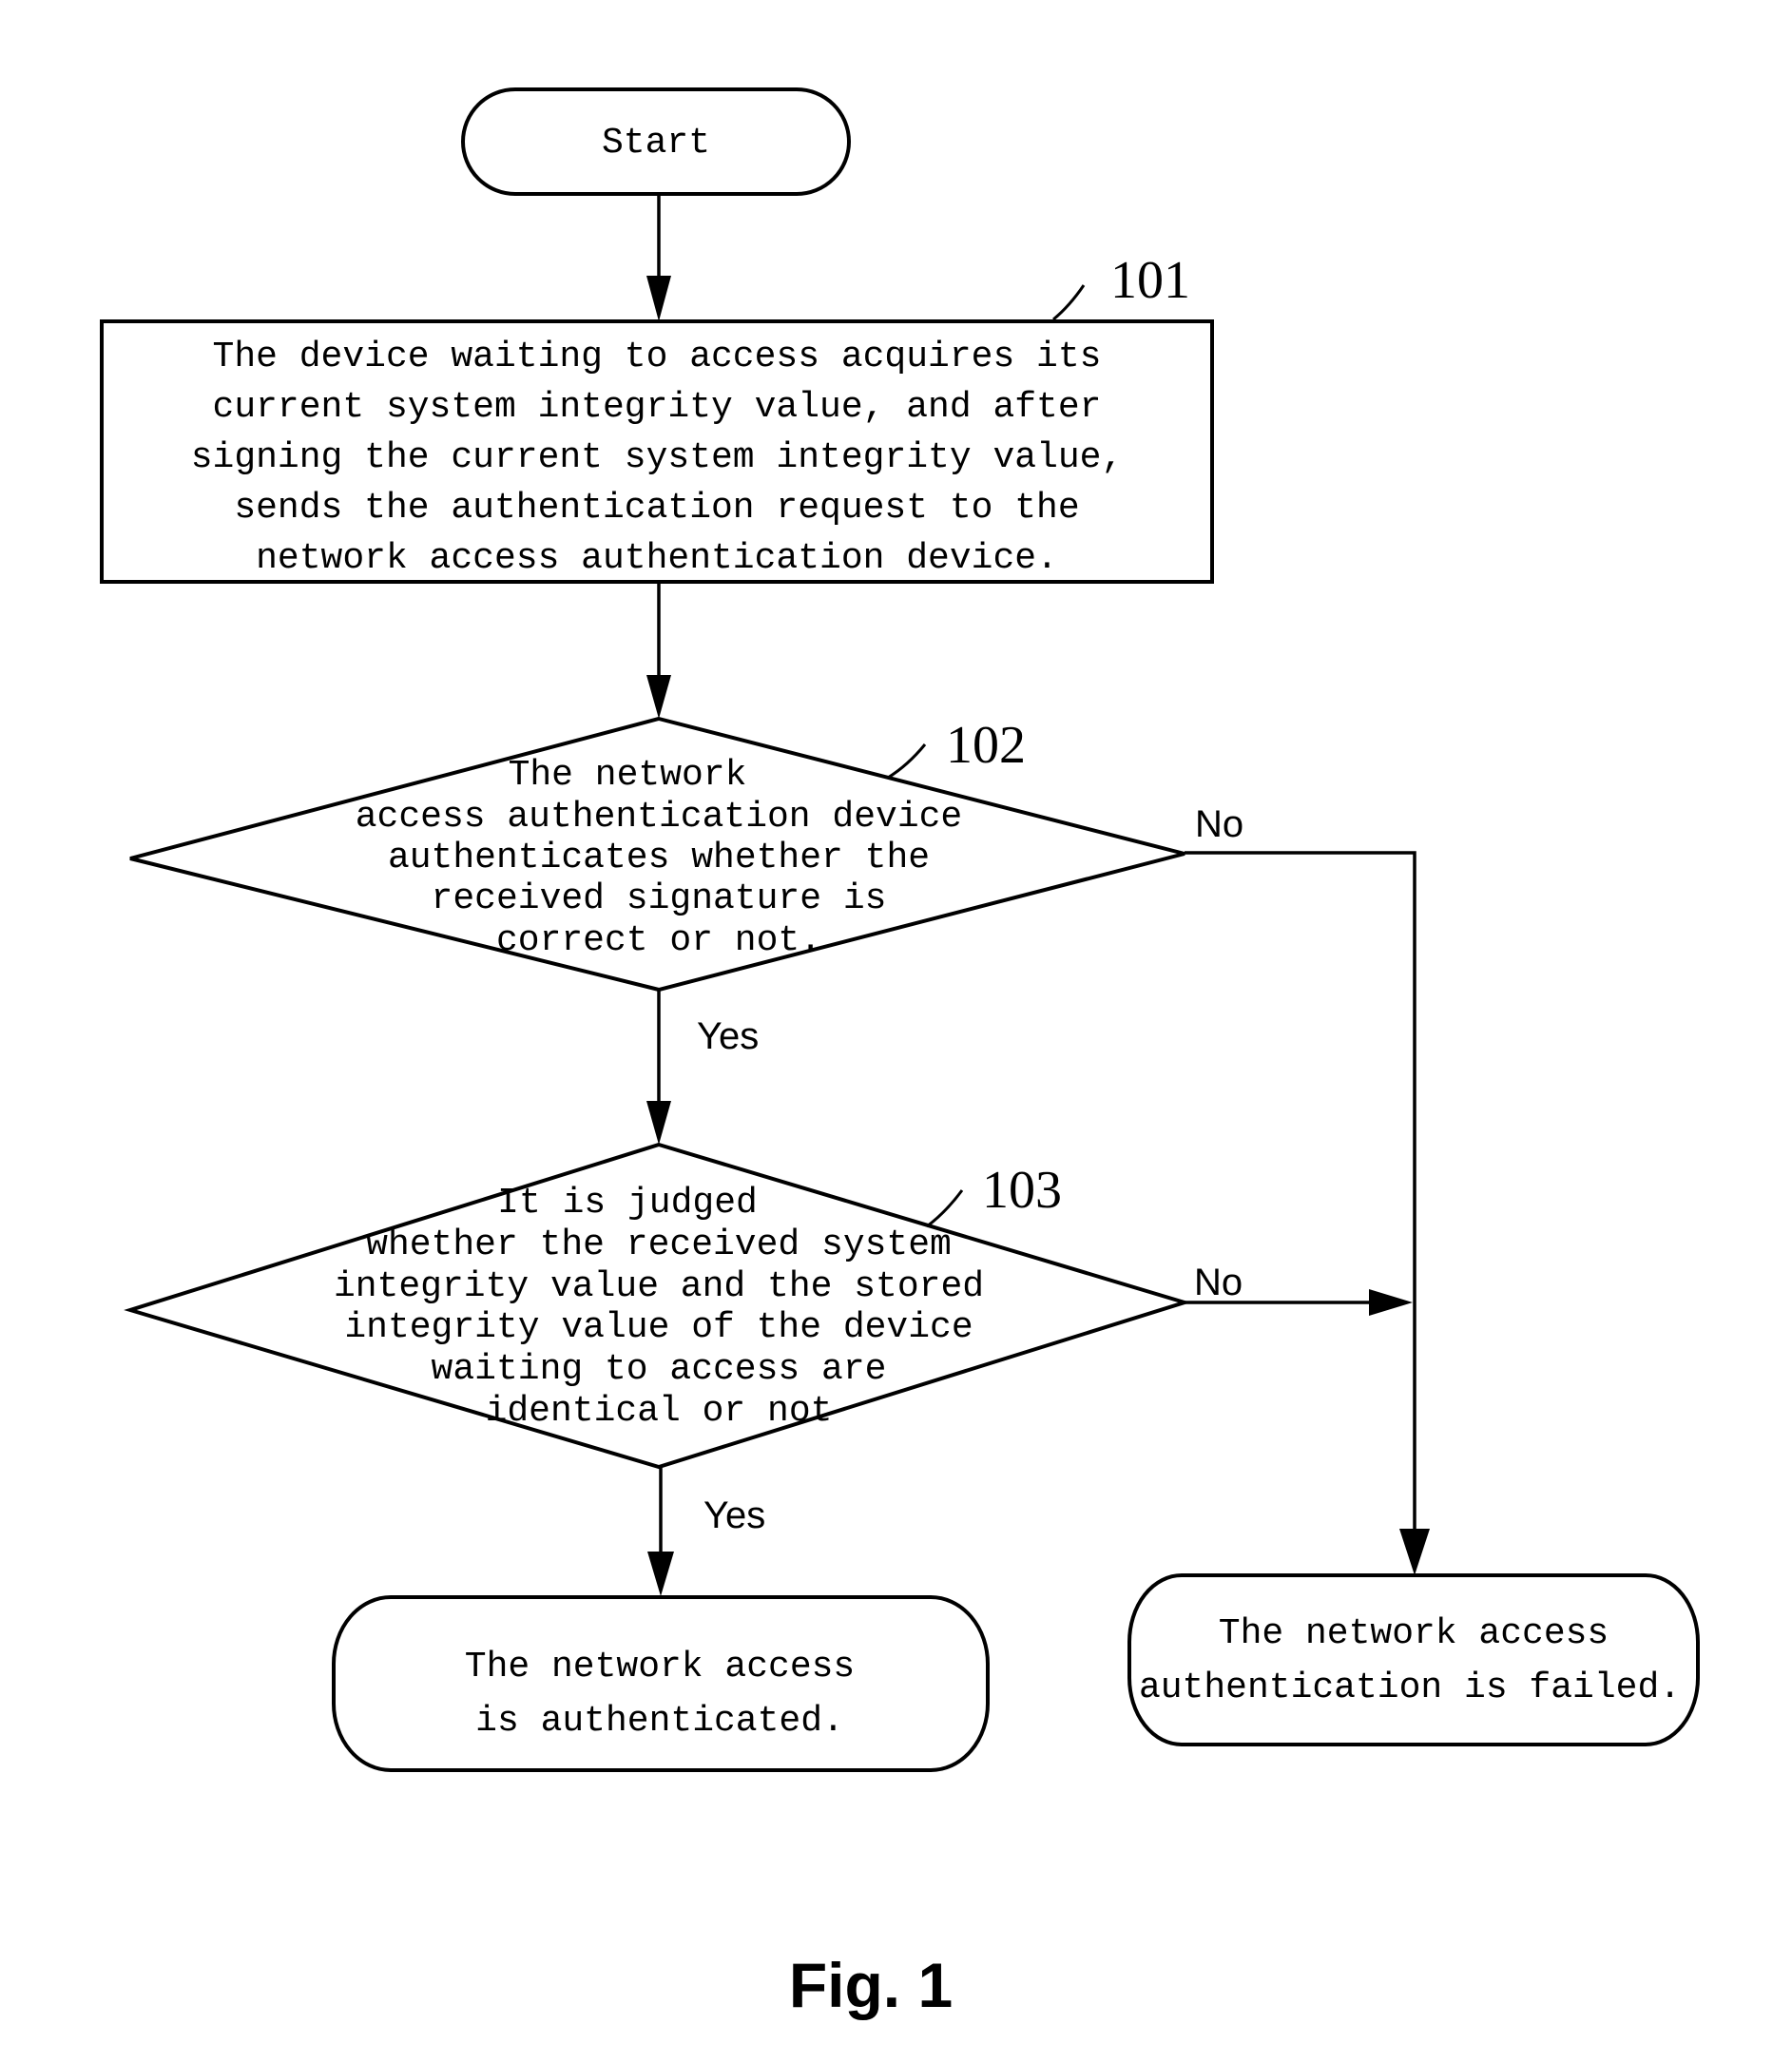 The image size is (1792, 2063). I want to click on figure-caption: Fig. 1, so click(871, 1985).